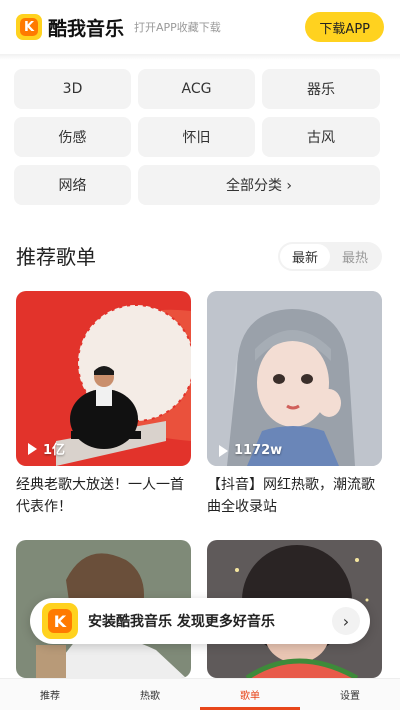 This screenshot has height=710, width=400. I want to click on playlist-card: 1172w 【抖音】网红热歌，潮流歌曲全收录站, so click(294, 404).